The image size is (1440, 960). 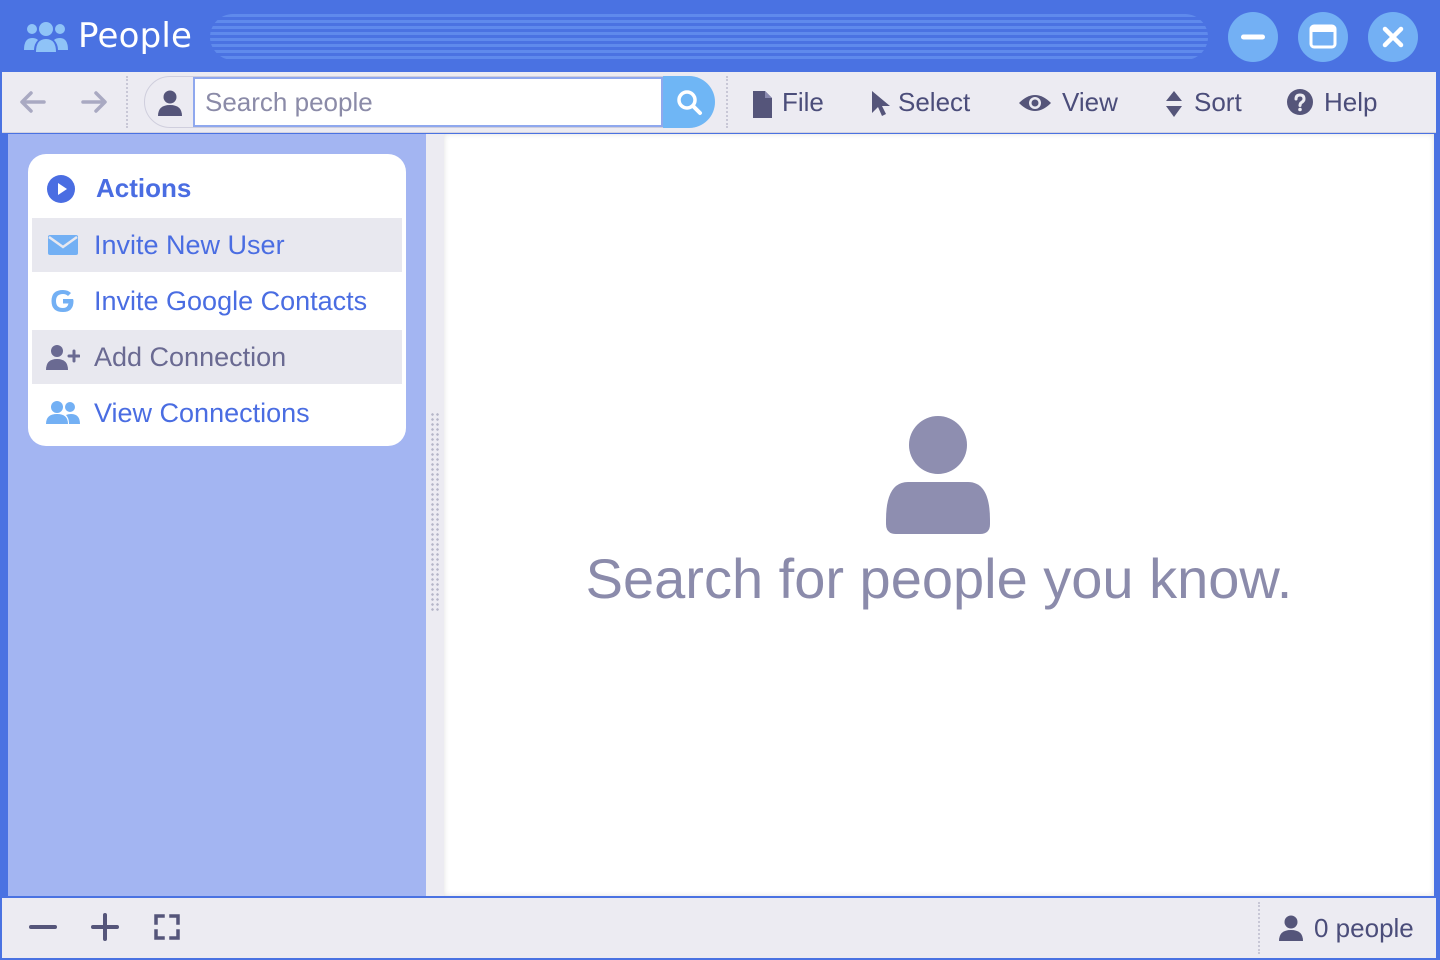 I want to click on plus-icon, so click(x=105, y=927).